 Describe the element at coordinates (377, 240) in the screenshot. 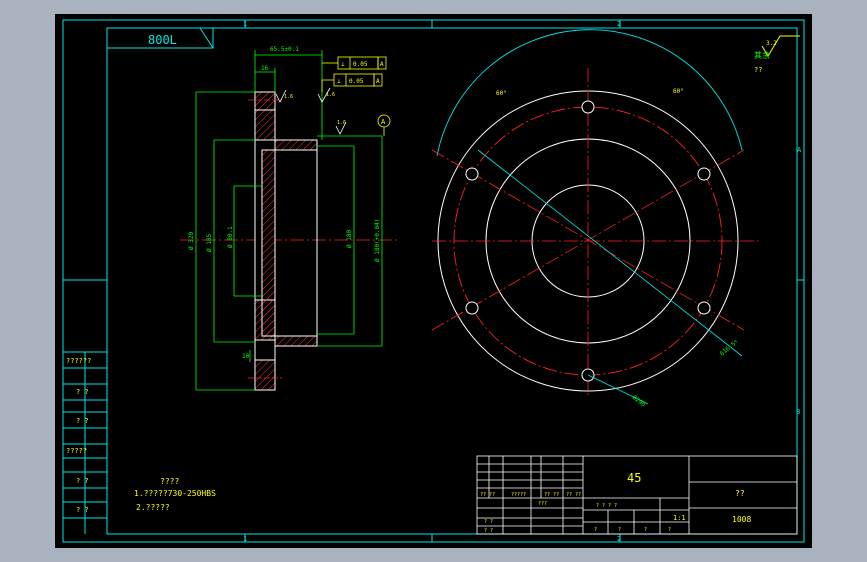

I see `dia-bore2: Ø 180(+0.04)` at that location.